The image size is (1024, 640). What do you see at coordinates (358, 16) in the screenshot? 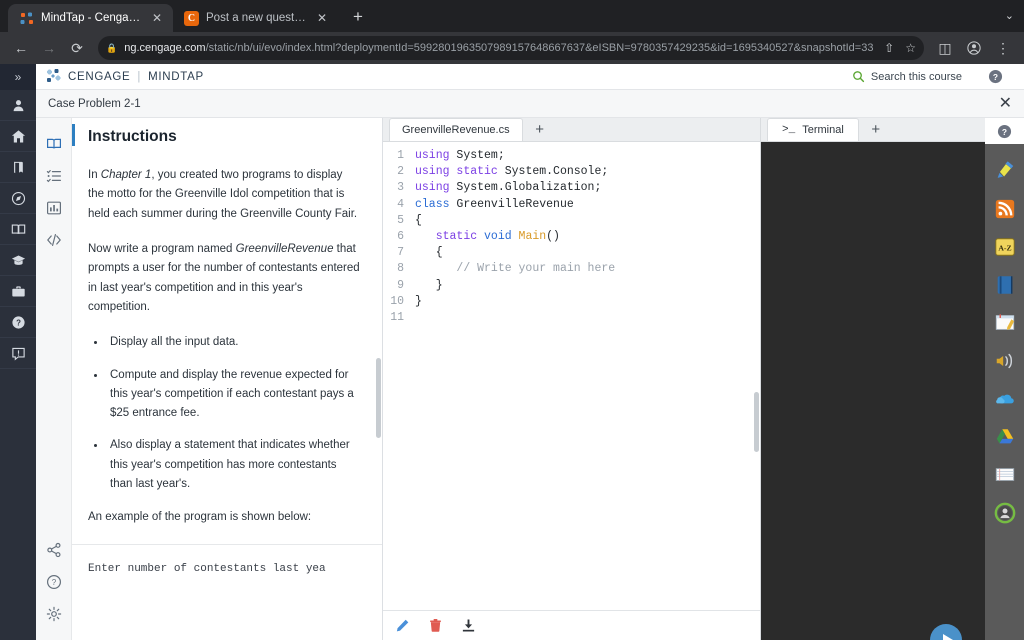
I see `new-tab-button: +` at bounding box center [358, 16].